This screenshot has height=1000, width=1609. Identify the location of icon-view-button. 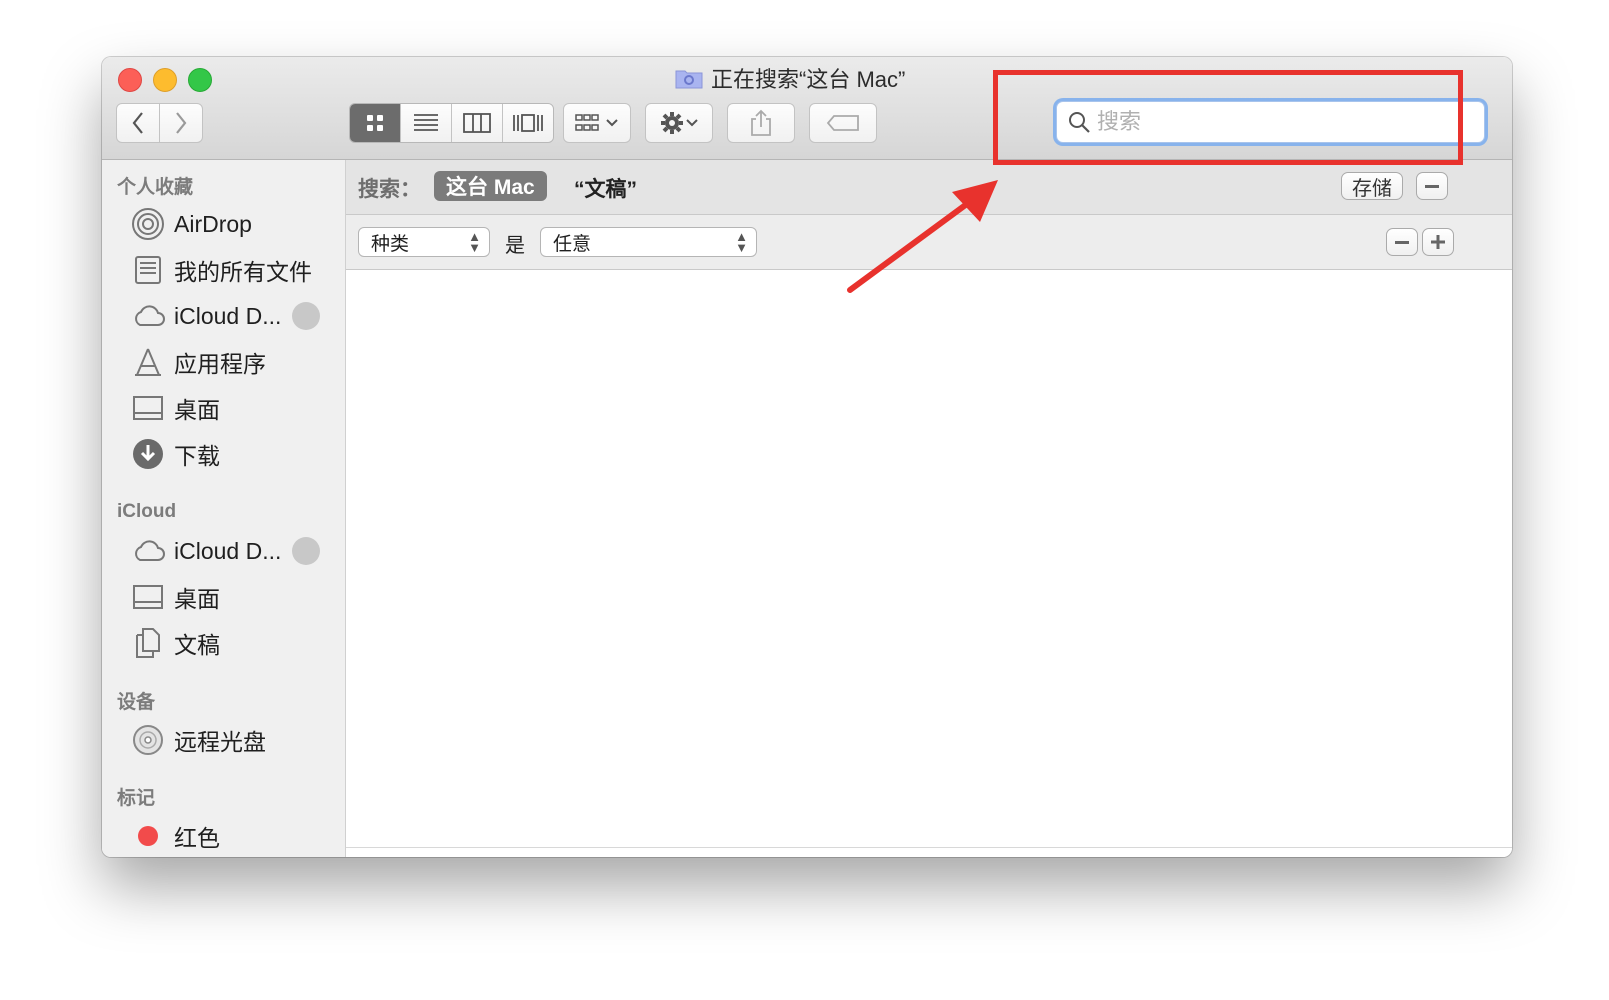
(375, 123).